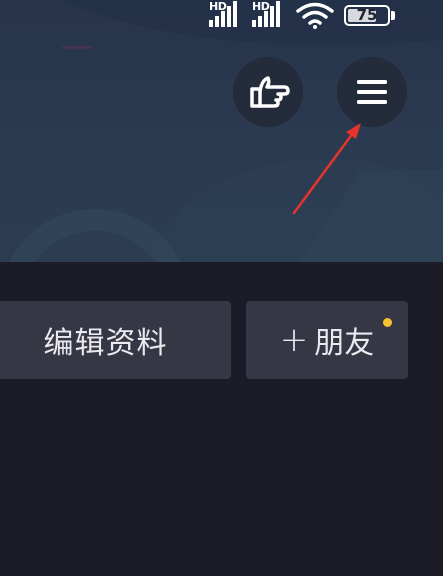  I want to click on annotation-arrow, so click(326, 169).